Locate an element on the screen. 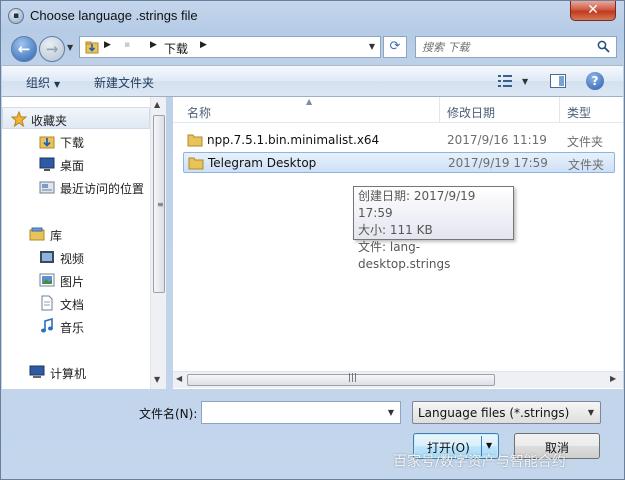 This screenshot has width=625, height=480. tooltip-files: 文件: lang-desktop.strings is located at coordinates (404, 255).